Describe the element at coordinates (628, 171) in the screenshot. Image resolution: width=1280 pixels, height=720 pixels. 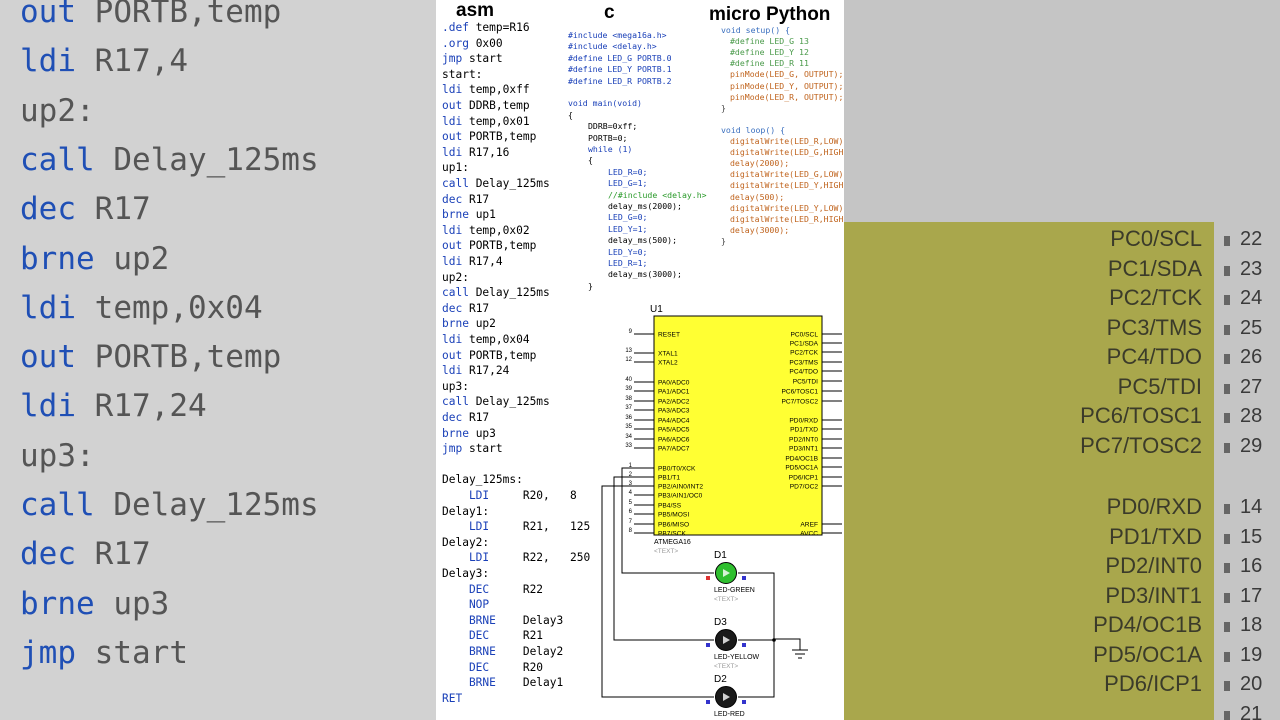
I see `c-code-line: LED_R=0;` at that location.